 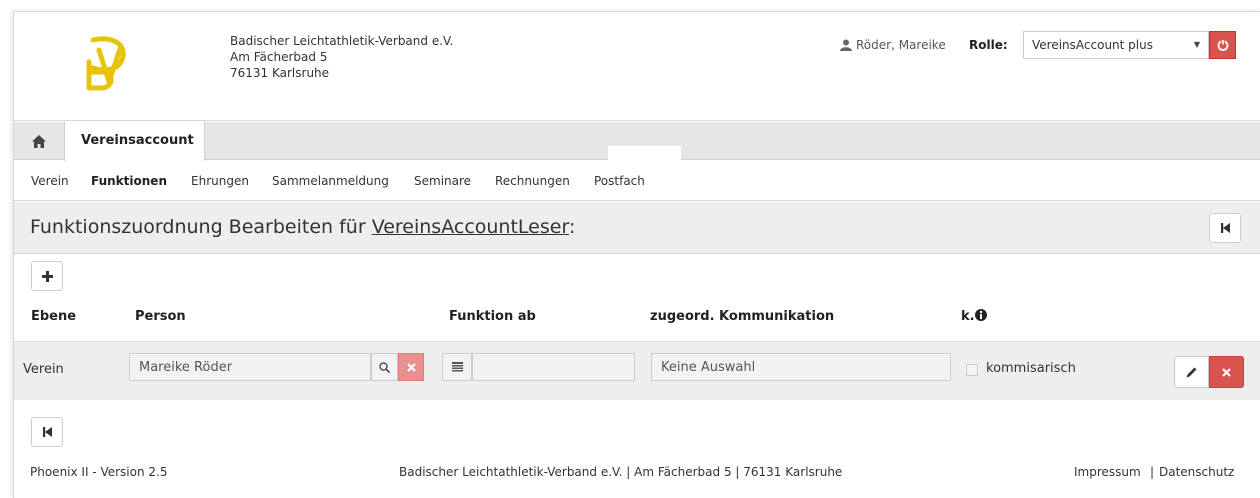 I want to click on kommissarisch-checkbox, so click(x=972, y=370).